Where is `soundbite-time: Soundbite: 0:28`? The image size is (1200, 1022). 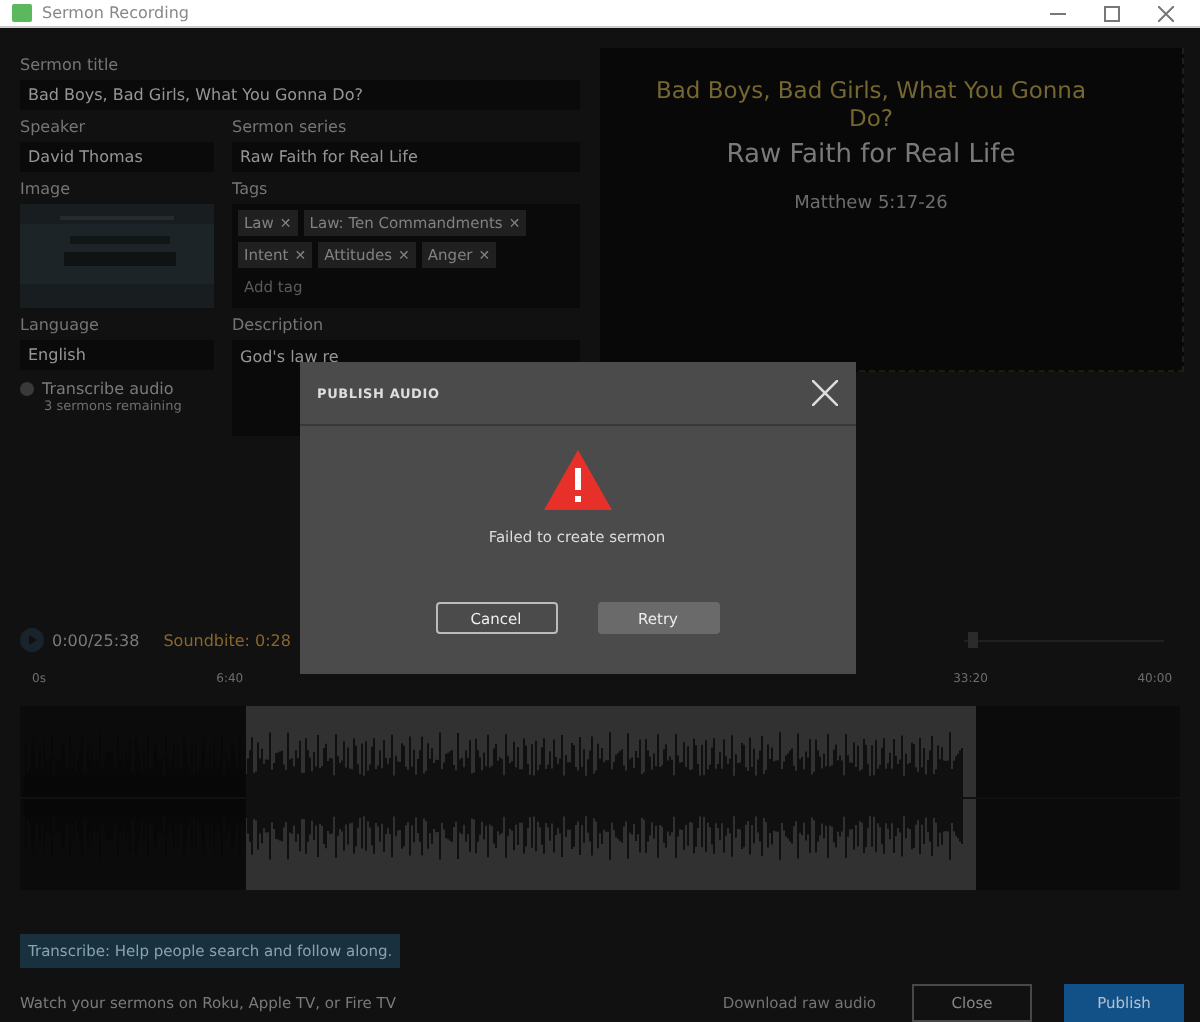 soundbite-time: Soundbite: 0:28 is located at coordinates (228, 640).